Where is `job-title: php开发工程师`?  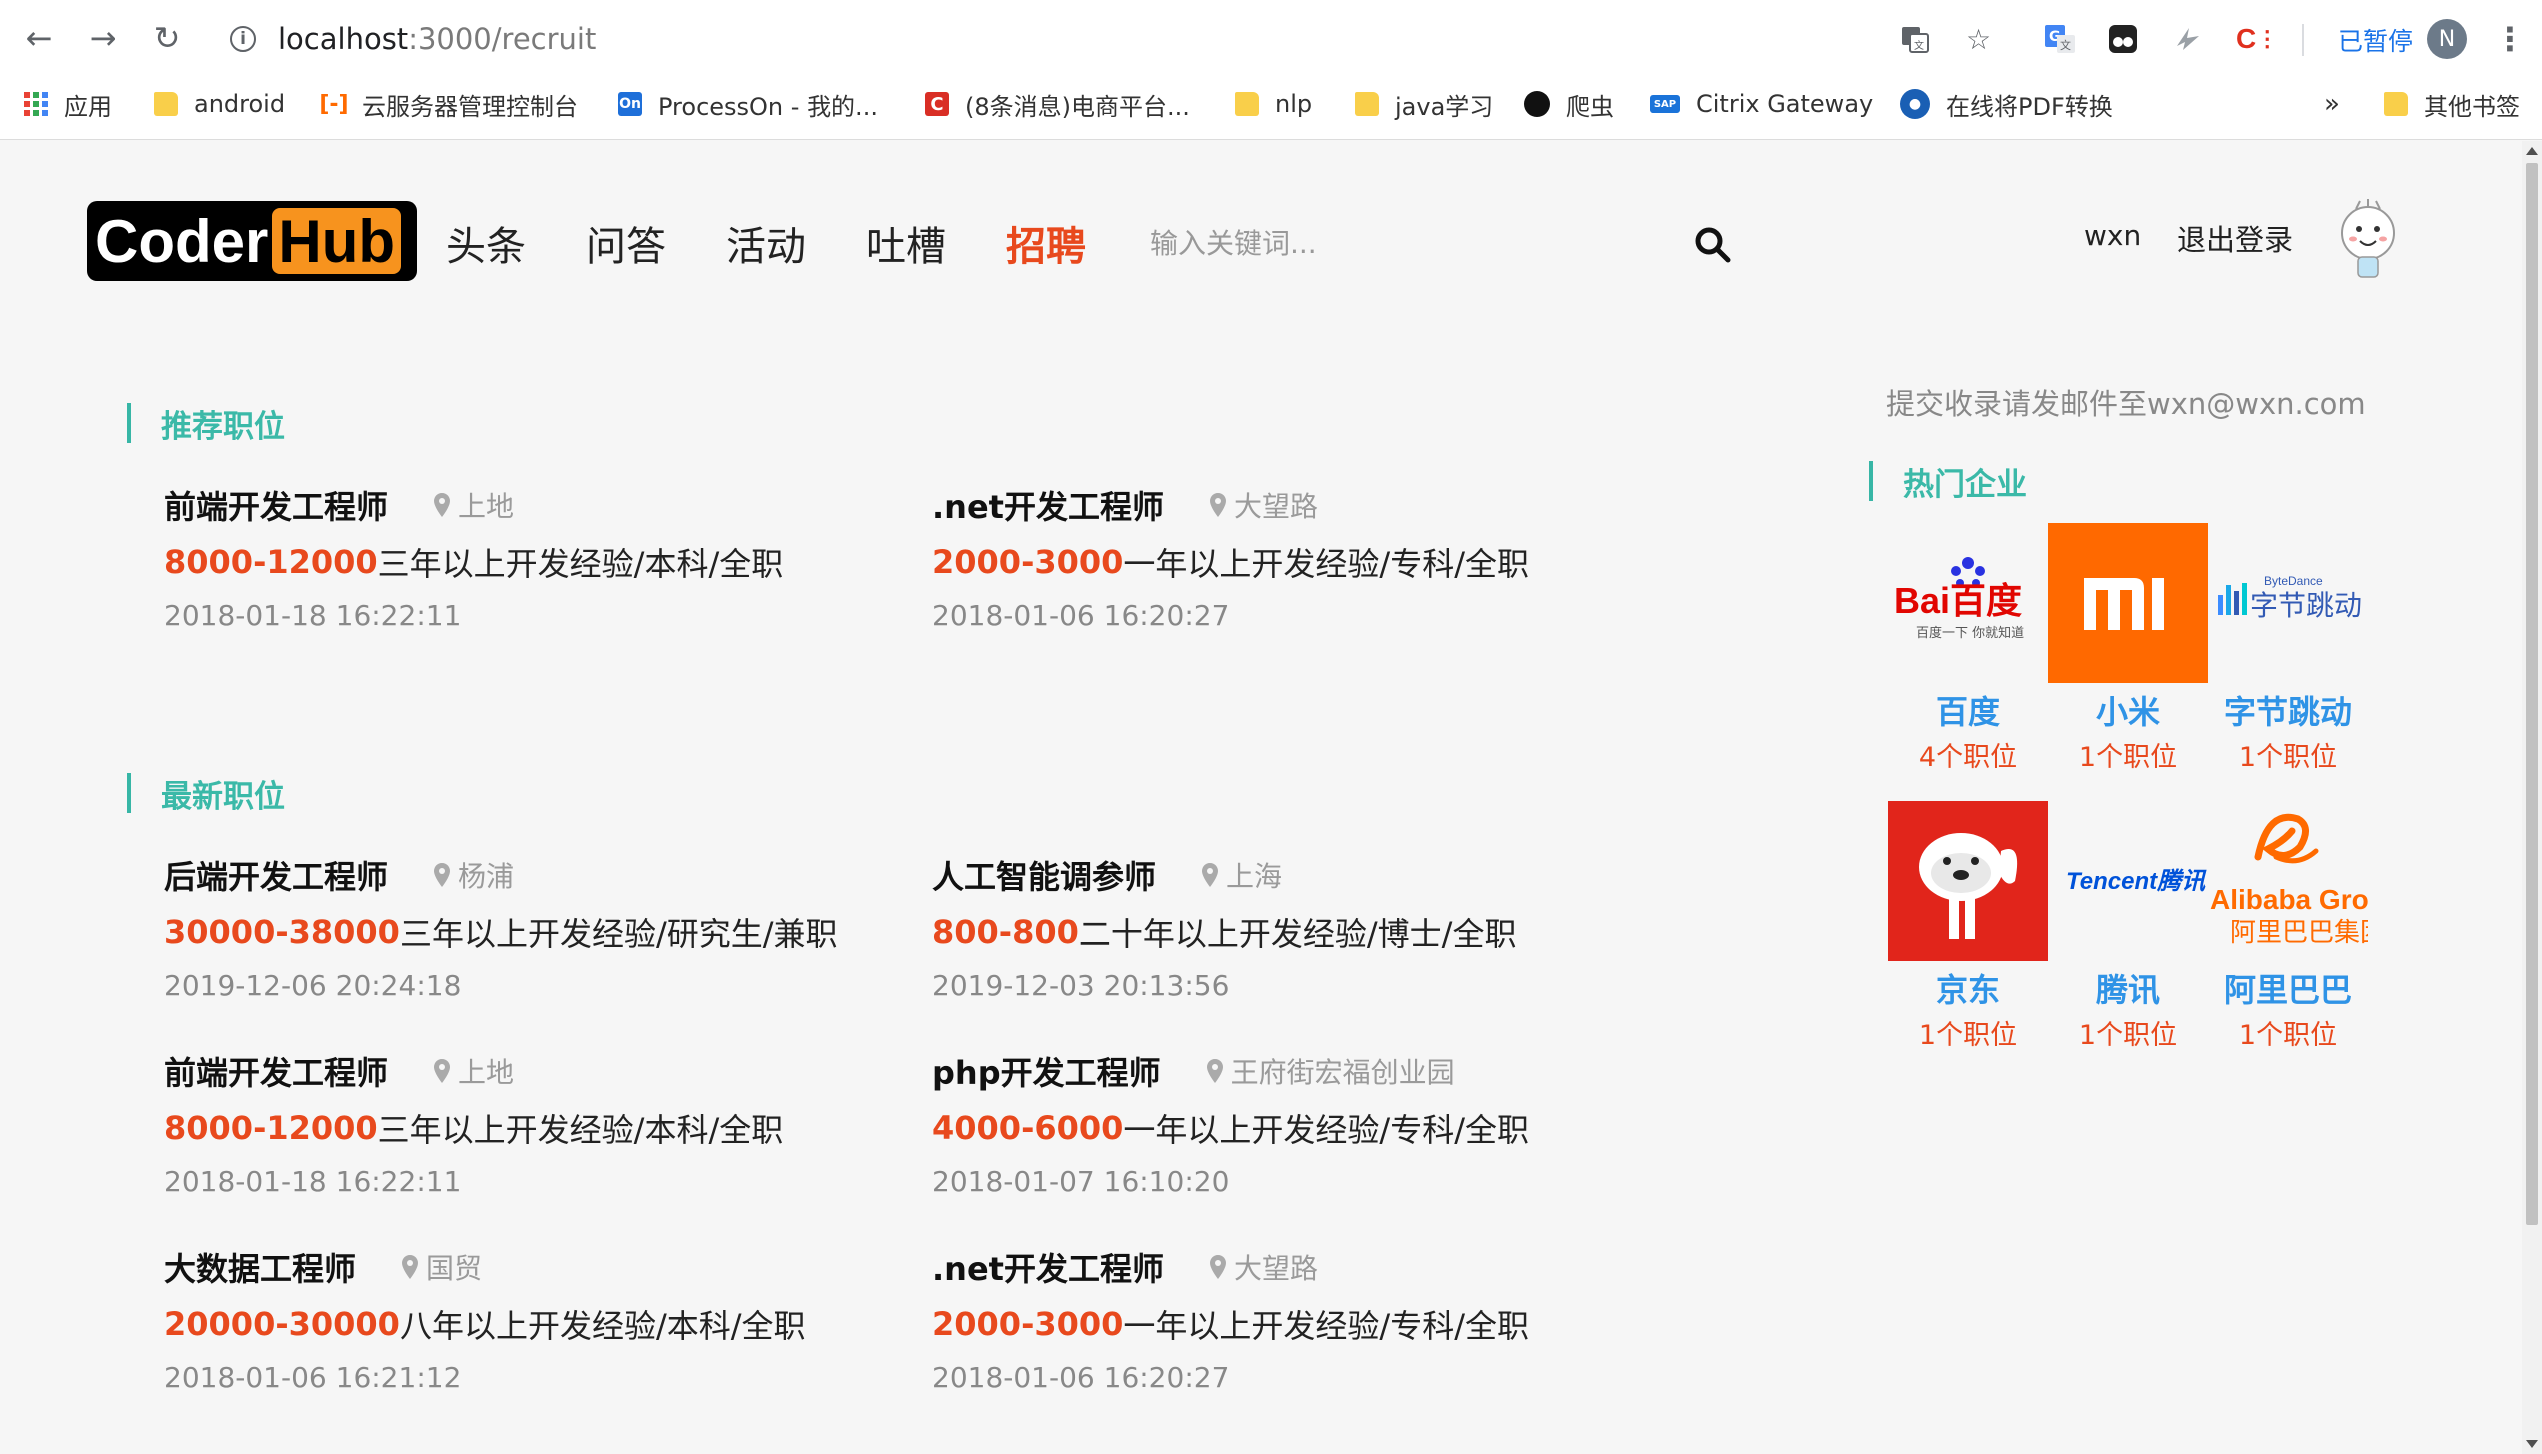
job-title: php开发工程师 is located at coordinates (1046, 1071).